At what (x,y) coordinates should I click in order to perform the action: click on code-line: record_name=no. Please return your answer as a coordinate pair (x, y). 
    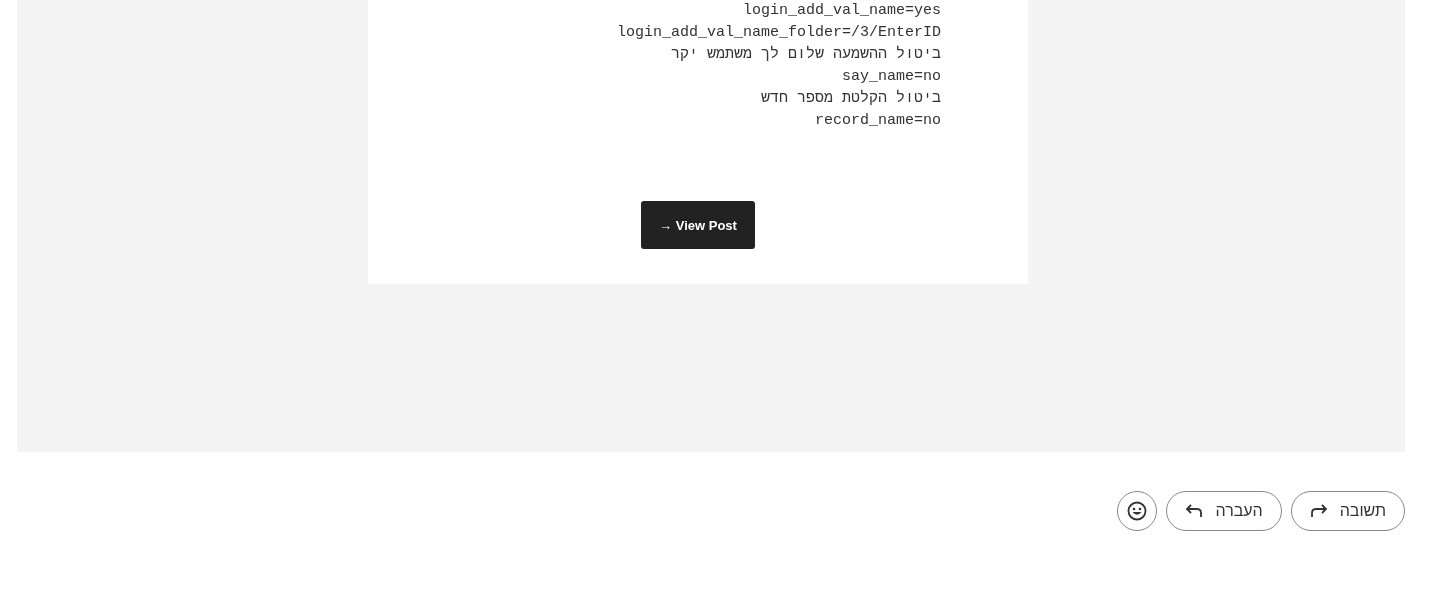
    Looking at the image, I should click on (877, 121).